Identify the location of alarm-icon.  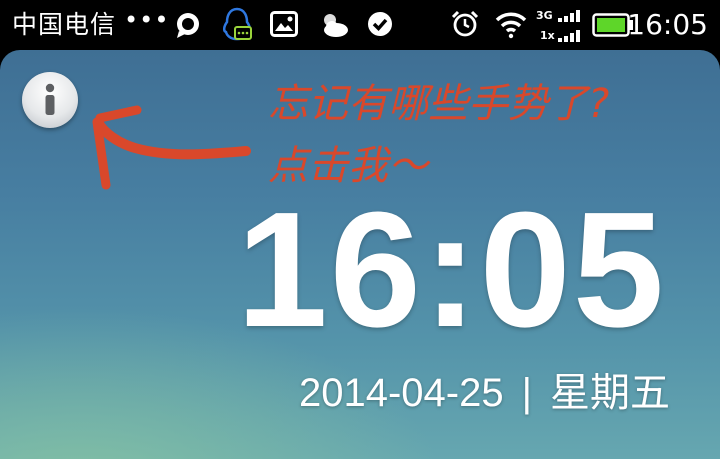
(465, 23).